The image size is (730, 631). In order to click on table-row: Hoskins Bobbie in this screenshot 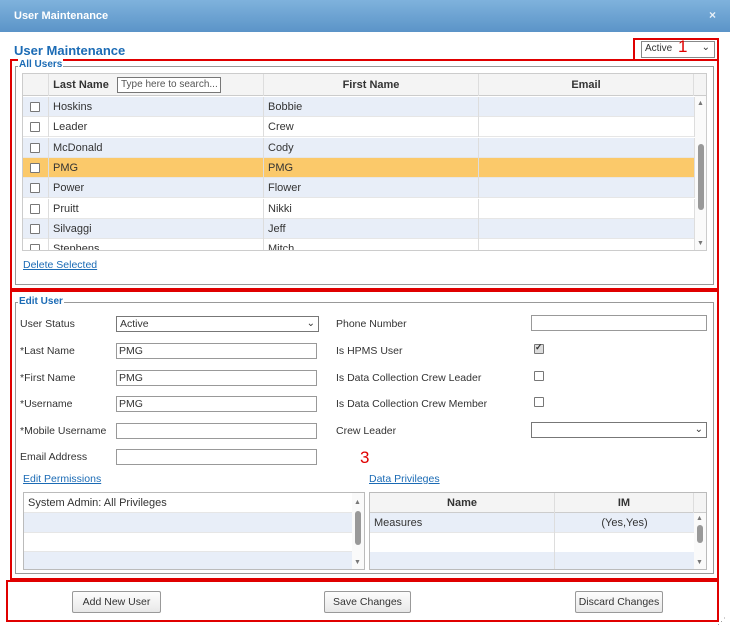, I will do `click(359, 107)`.